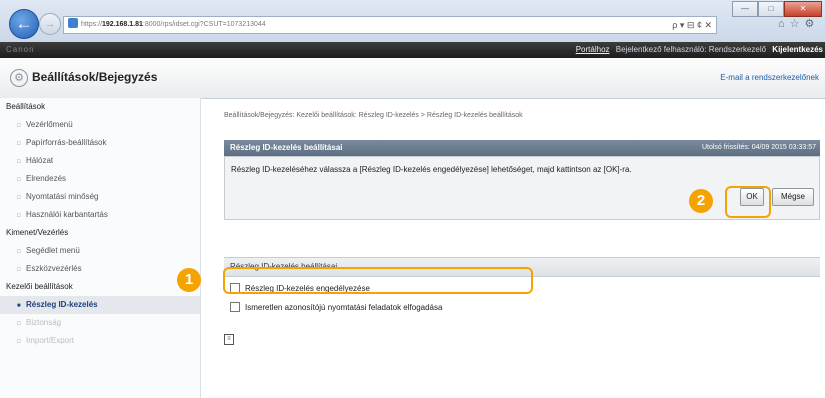 The width and height of the screenshot is (825, 398). Describe the element at coordinates (100, 269) in the screenshot. I see `sidebar-item-device-control: □ Eszközvezérlés` at that location.